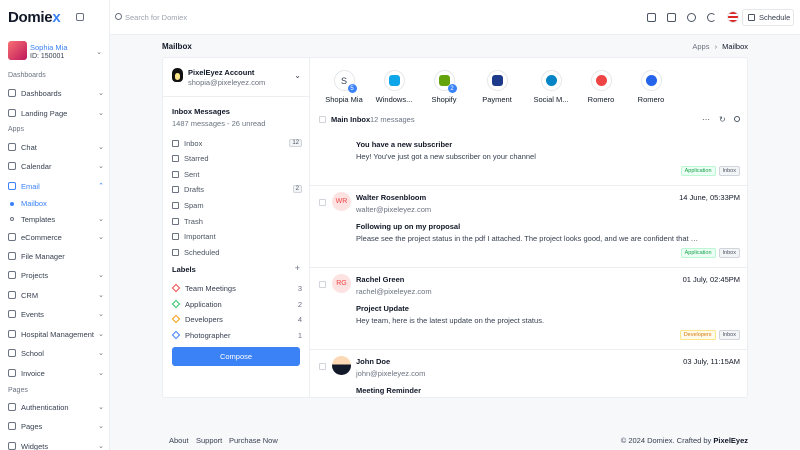 The width and height of the screenshot is (800, 450). What do you see at coordinates (709, 335) in the screenshot?
I see `mail-tags: Developers Inbox` at bounding box center [709, 335].